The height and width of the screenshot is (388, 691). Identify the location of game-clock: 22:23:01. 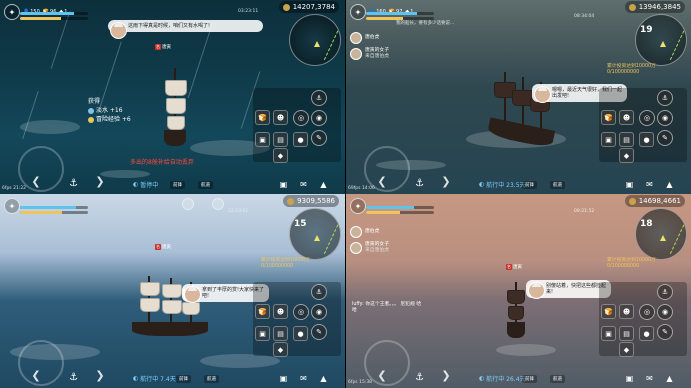
(238, 211).